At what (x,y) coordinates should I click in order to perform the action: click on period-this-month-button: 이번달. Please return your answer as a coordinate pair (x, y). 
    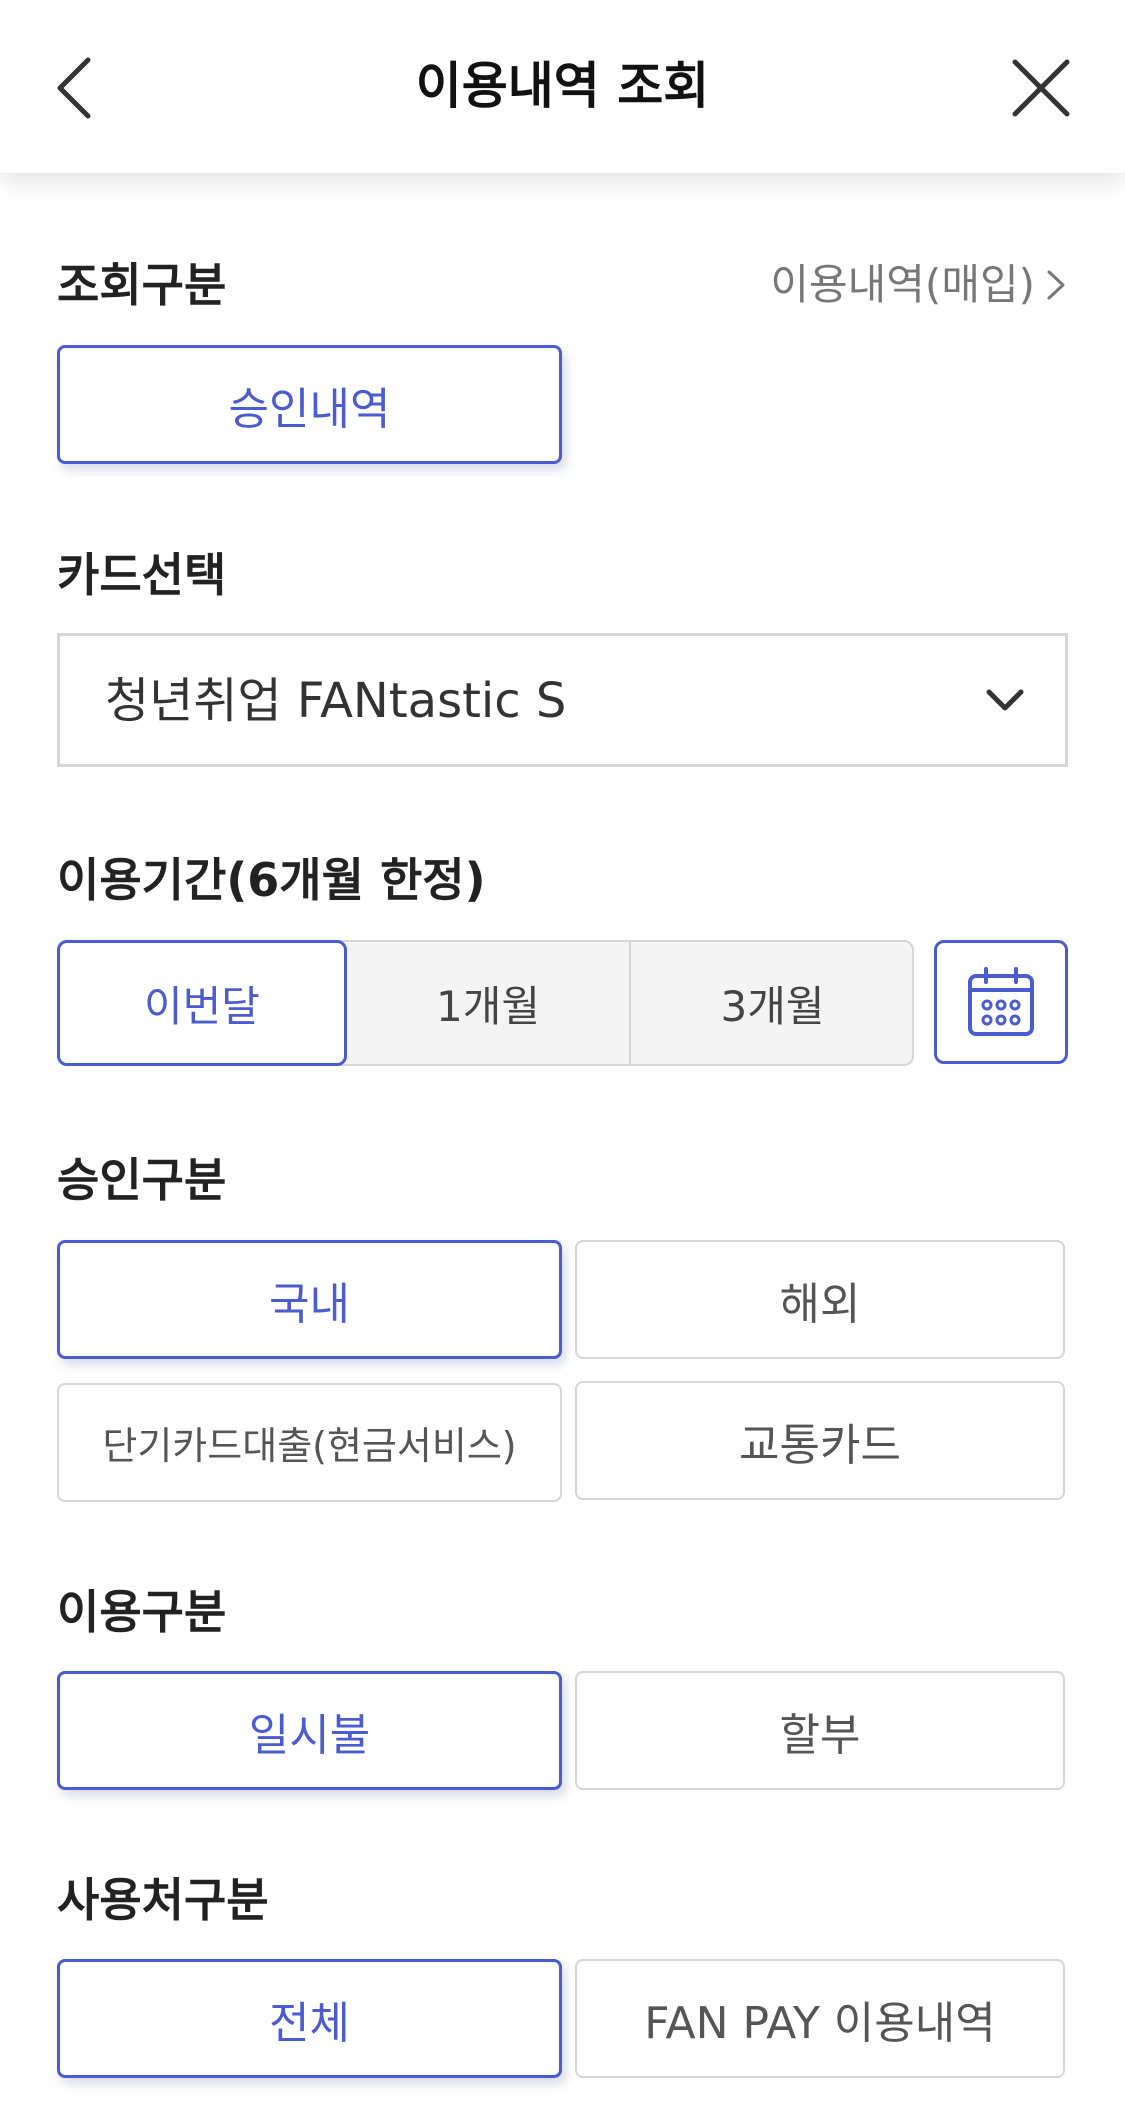
    Looking at the image, I should click on (202, 1003).